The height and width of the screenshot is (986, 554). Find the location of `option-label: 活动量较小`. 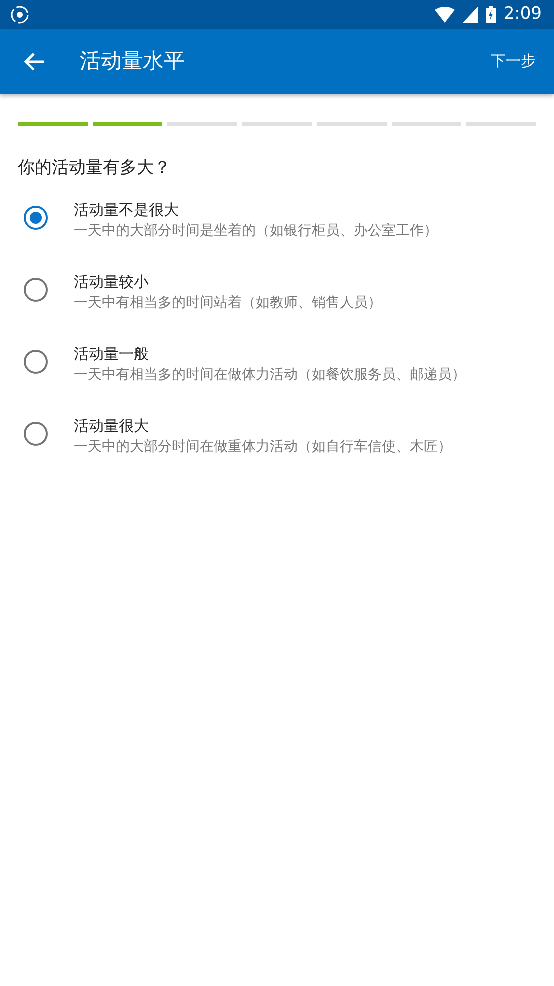

option-label: 活动量较小 is located at coordinates (228, 282).